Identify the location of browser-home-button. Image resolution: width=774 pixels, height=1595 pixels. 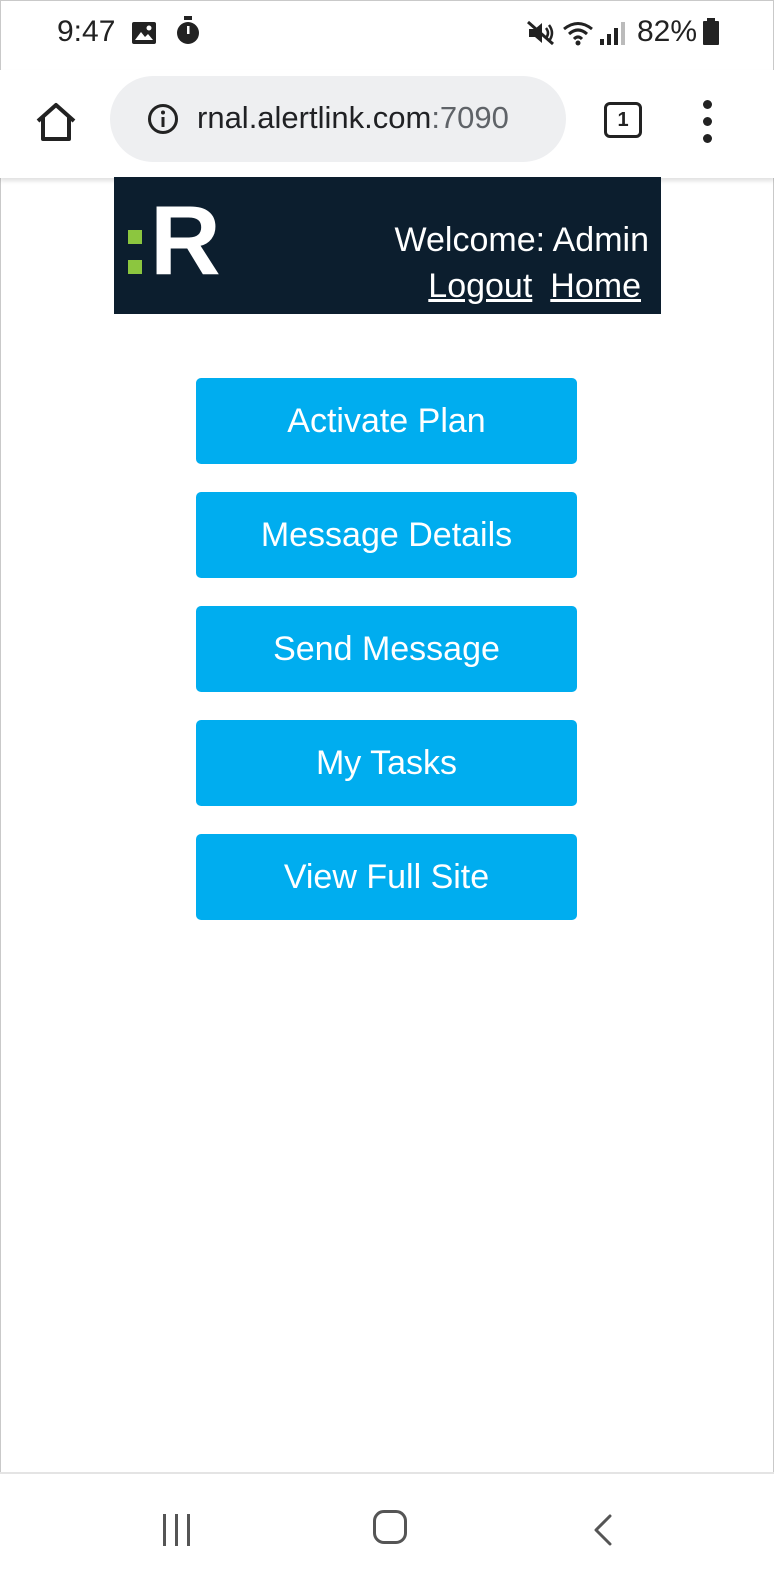
(56, 123).